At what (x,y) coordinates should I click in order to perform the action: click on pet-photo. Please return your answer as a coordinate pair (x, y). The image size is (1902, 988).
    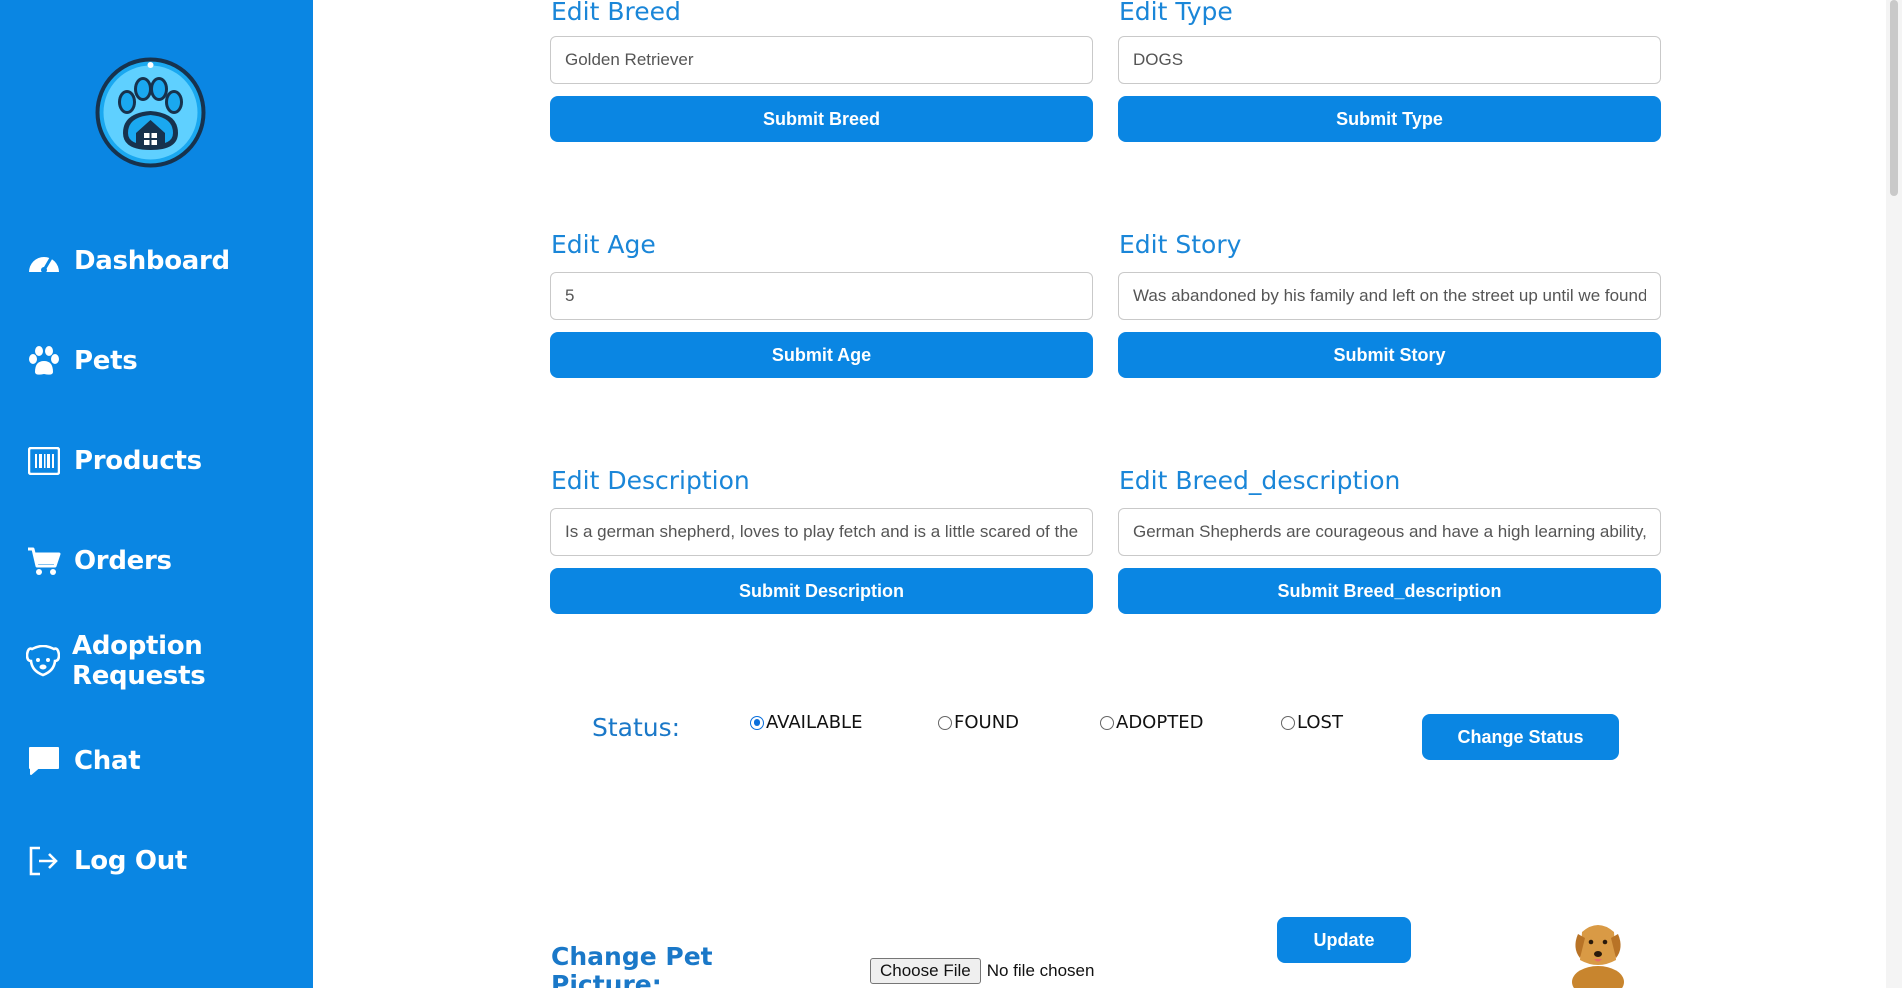
    Looking at the image, I should click on (1598, 950).